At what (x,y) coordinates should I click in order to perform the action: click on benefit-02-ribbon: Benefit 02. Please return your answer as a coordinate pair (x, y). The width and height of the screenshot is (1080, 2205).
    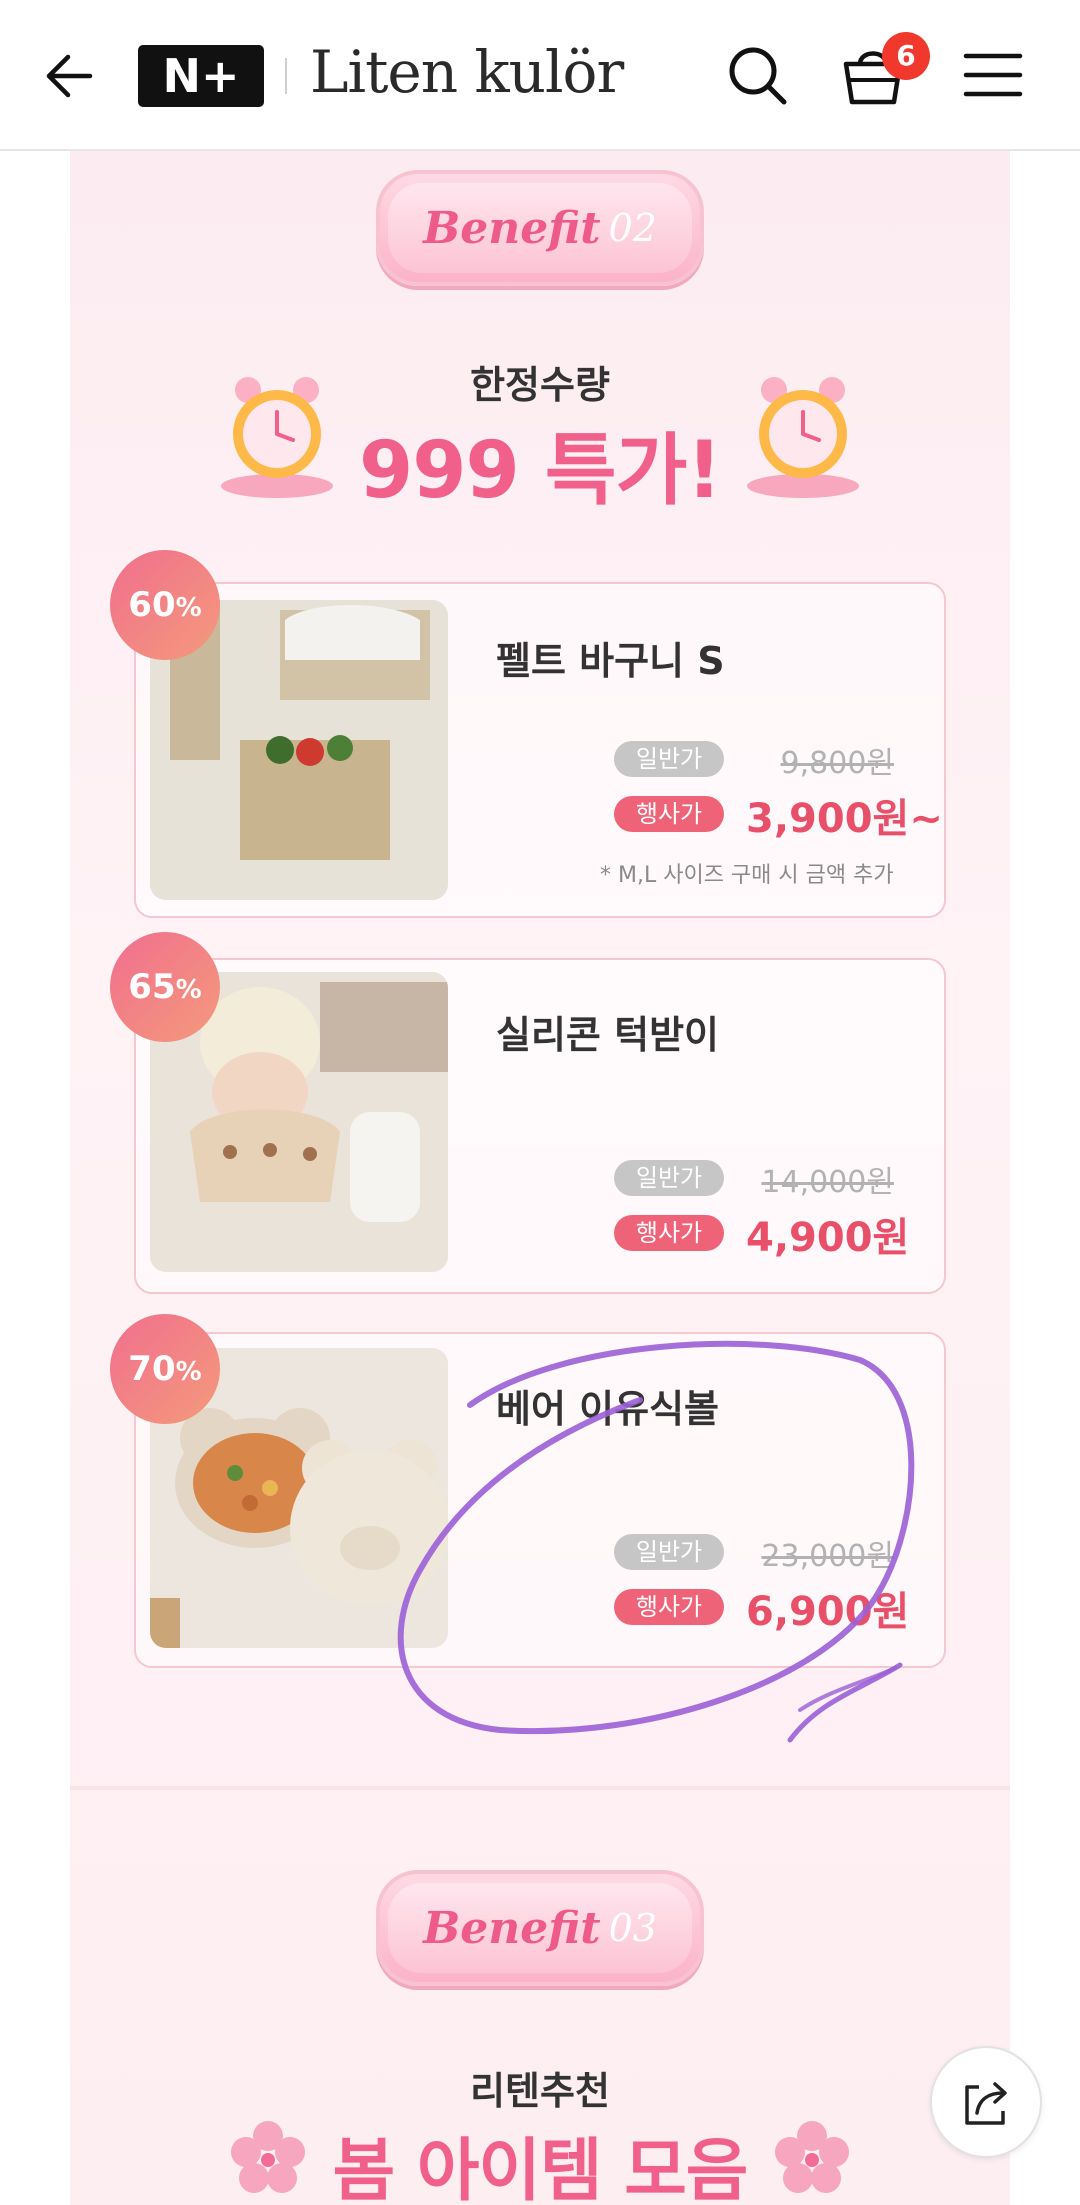
    Looking at the image, I should click on (540, 228).